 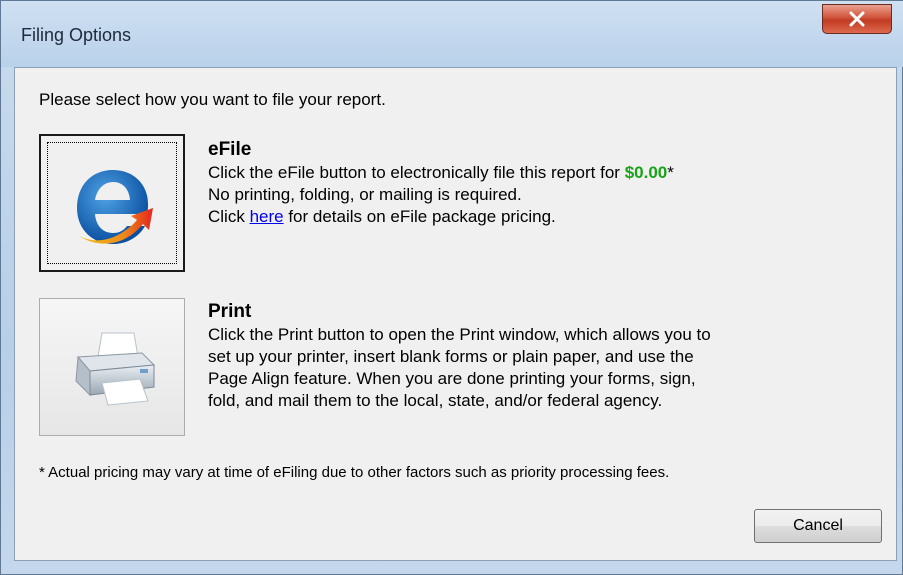 What do you see at coordinates (230, 311) in the screenshot?
I see `print-heading: Print` at bounding box center [230, 311].